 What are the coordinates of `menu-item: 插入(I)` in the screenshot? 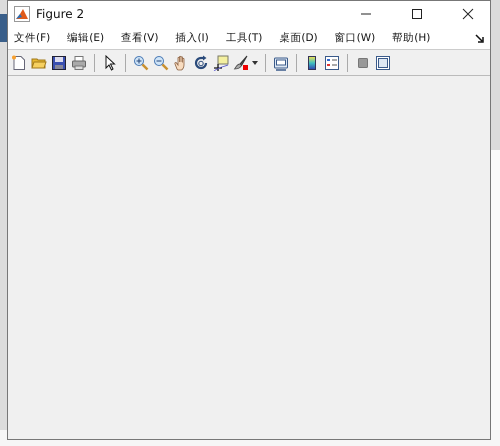 It's located at (194, 38).